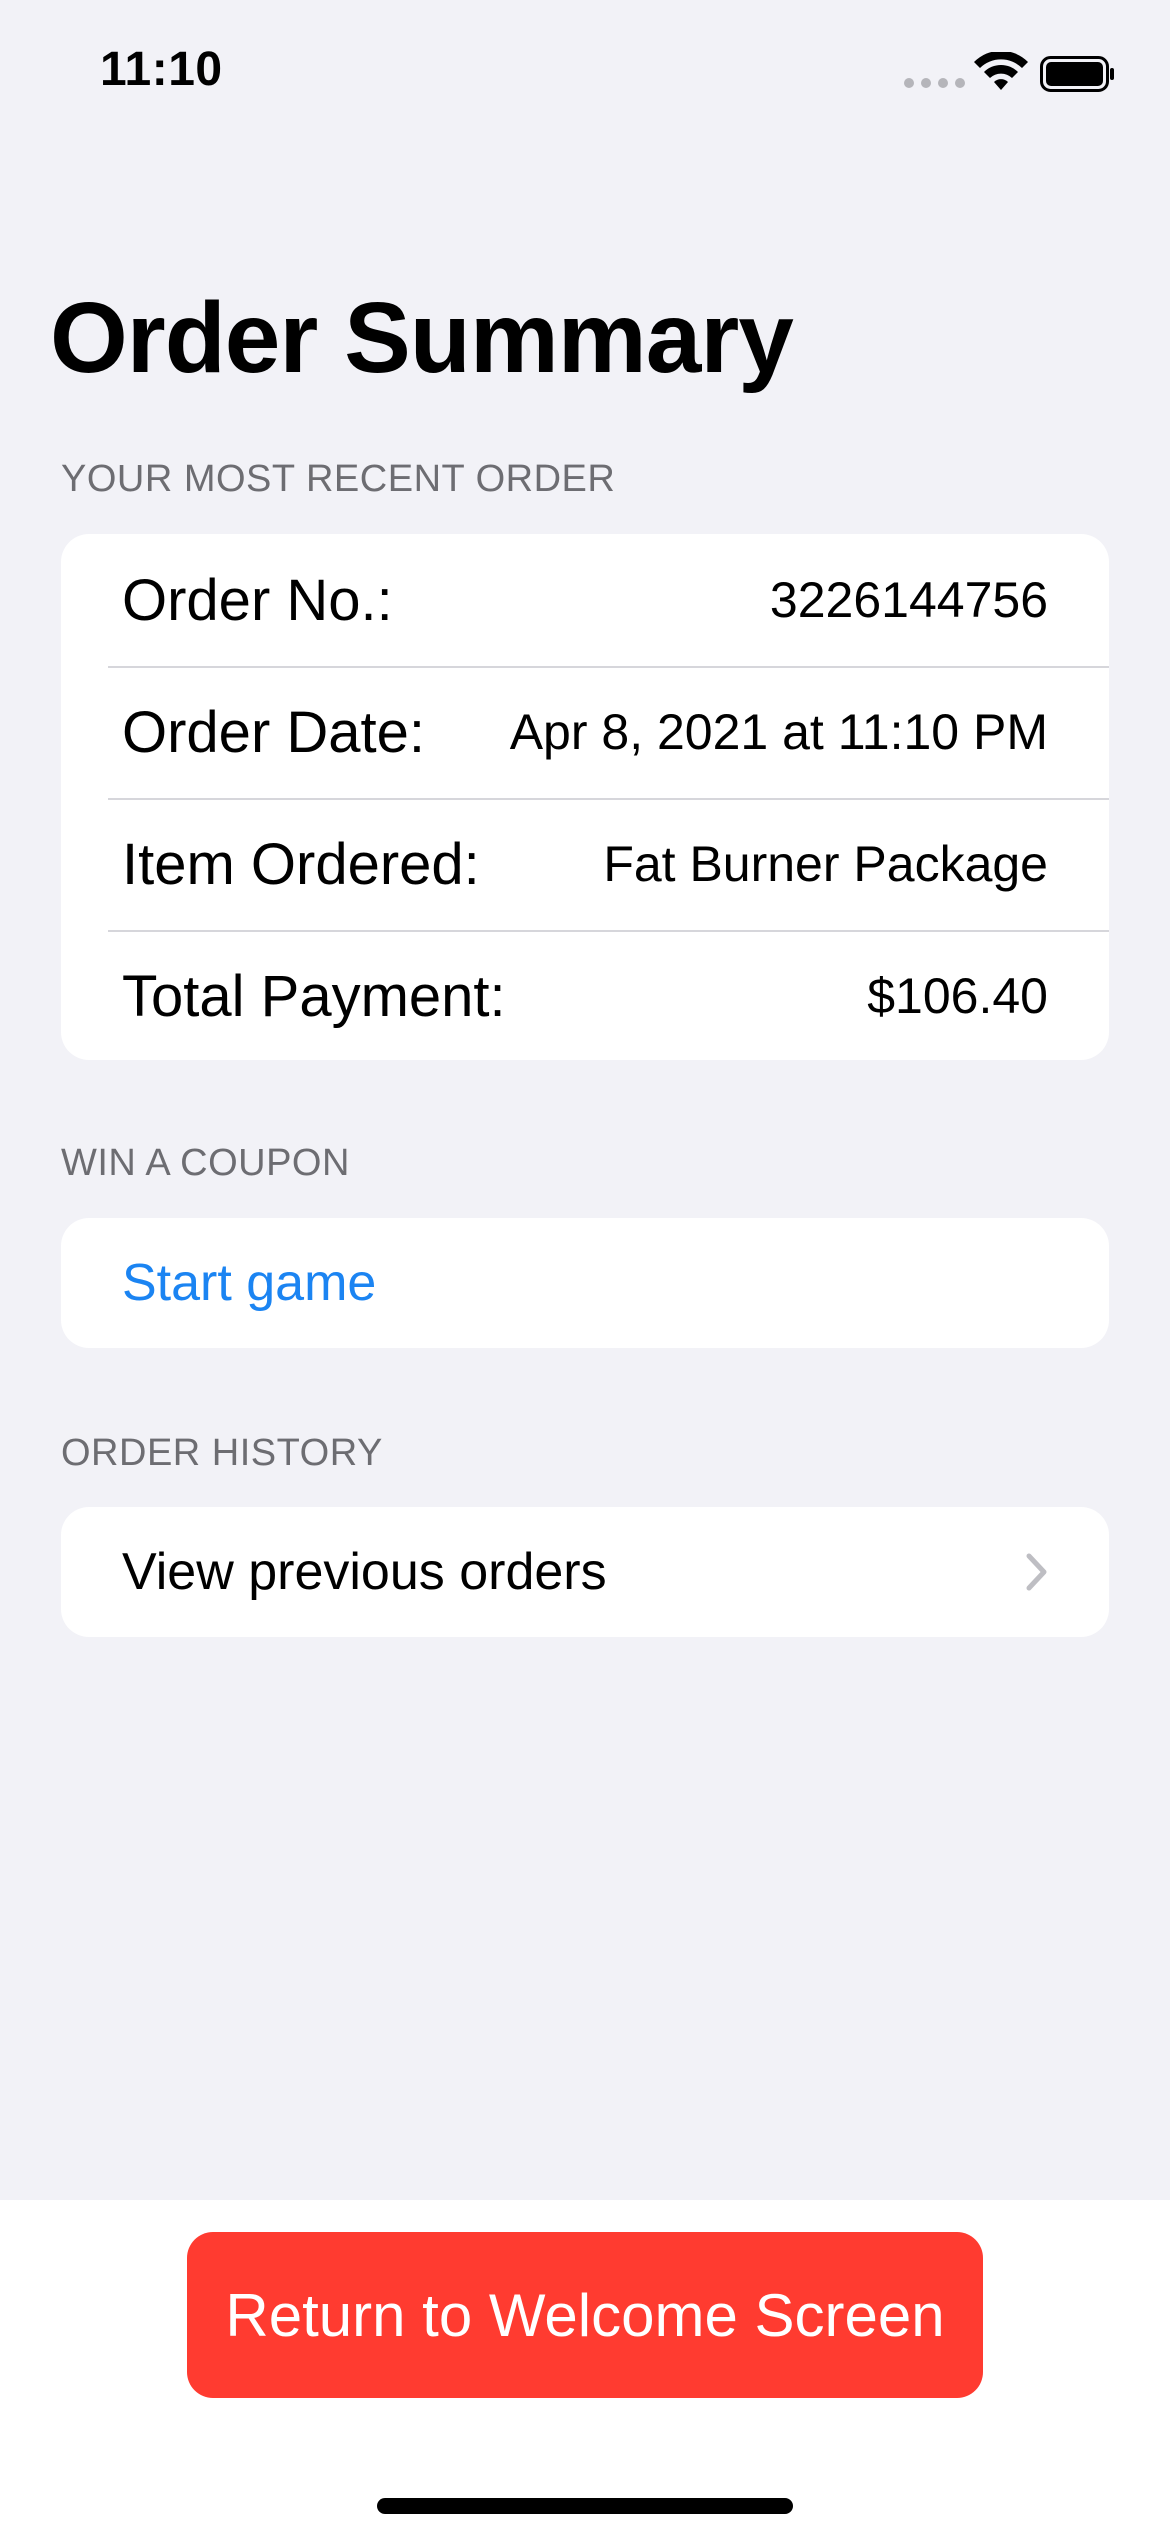 This screenshot has height=2532, width=1170. What do you see at coordinates (585, 600) in the screenshot?
I see `order-number-row: Order No.: 3226144756` at bounding box center [585, 600].